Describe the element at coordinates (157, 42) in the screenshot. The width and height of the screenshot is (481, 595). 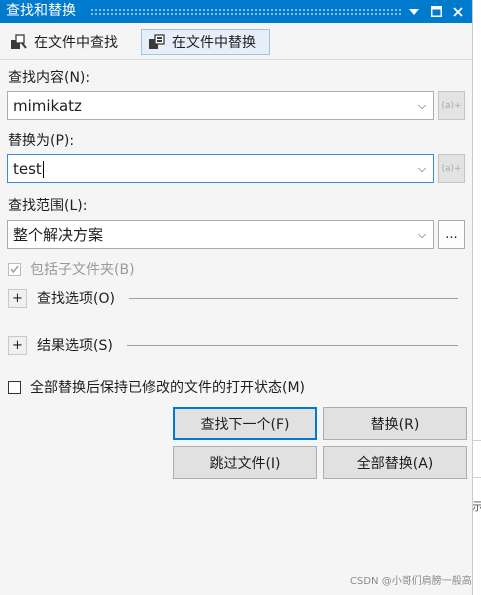
I see `replace-in-files-icon` at that location.